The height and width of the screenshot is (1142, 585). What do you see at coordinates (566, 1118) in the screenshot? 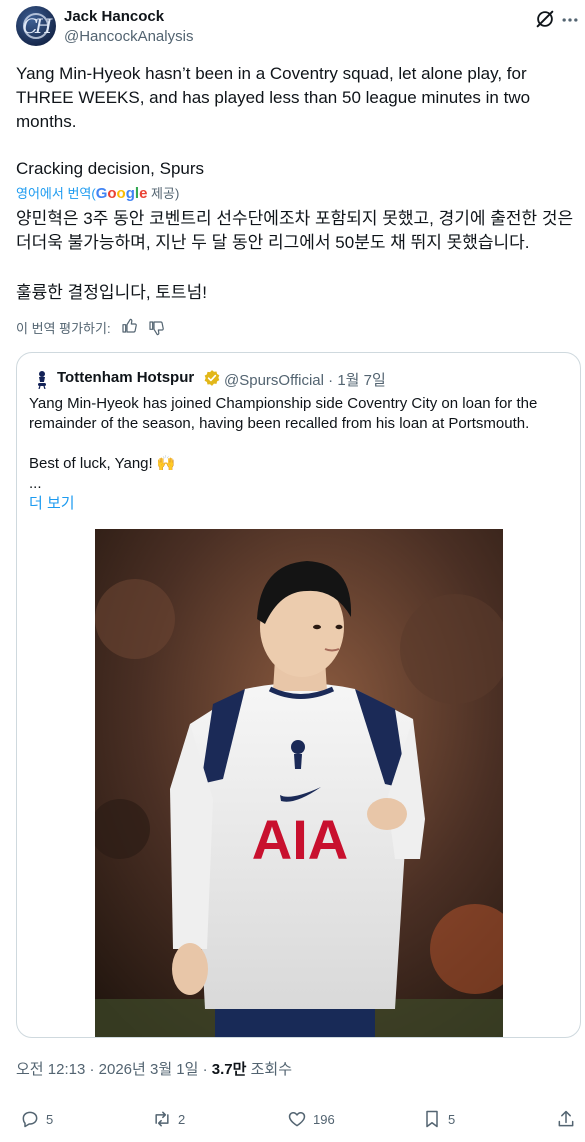
I see `share-icon` at bounding box center [566, 1118].